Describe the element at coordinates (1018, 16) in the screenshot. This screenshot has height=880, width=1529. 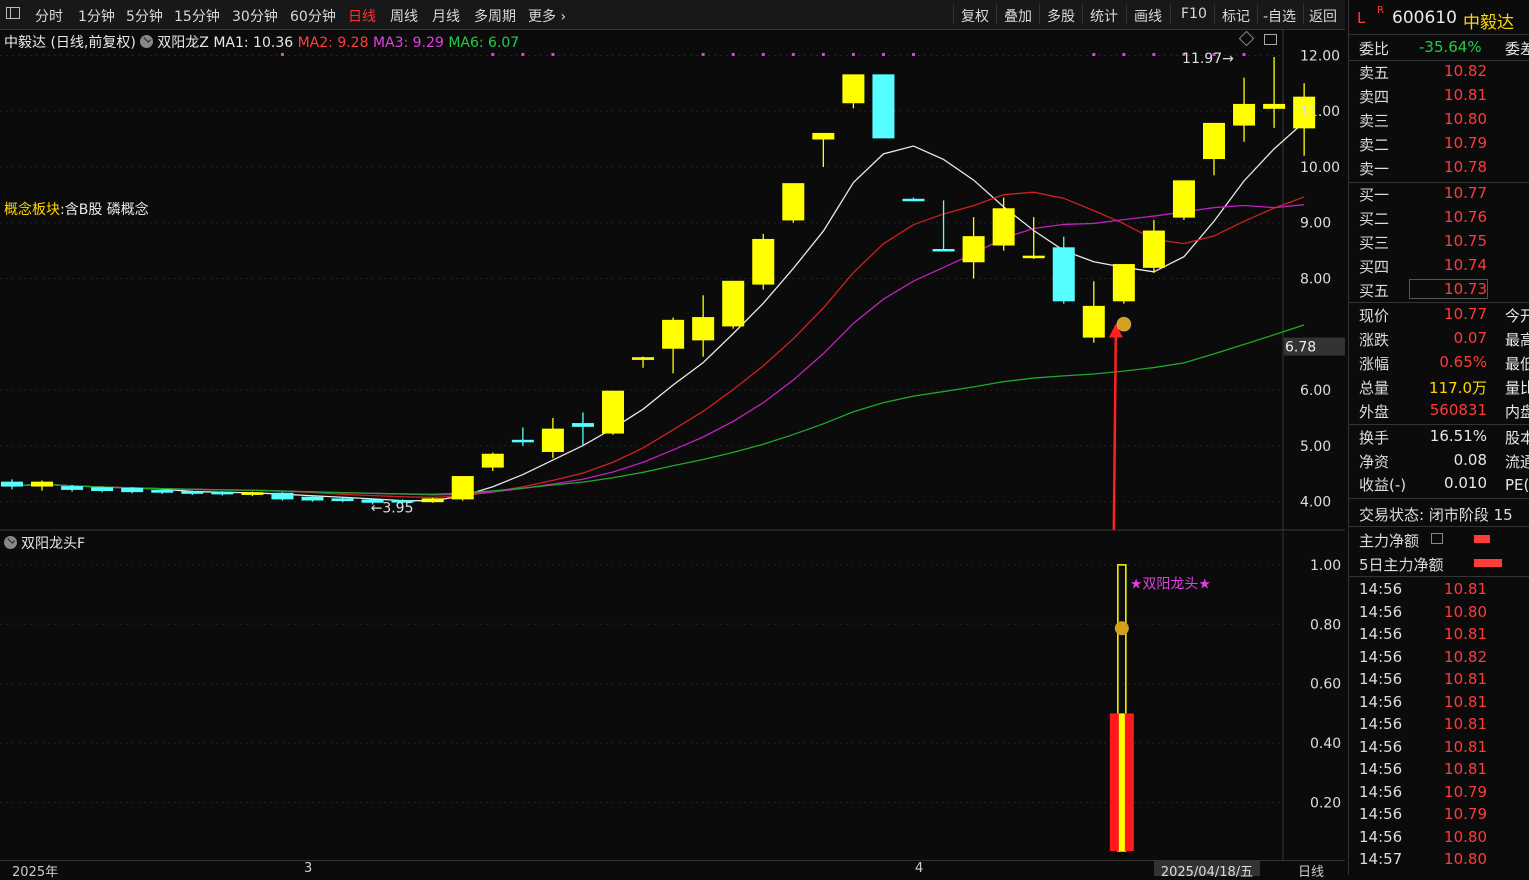
I see `overlay-button: 叠加` at that location.